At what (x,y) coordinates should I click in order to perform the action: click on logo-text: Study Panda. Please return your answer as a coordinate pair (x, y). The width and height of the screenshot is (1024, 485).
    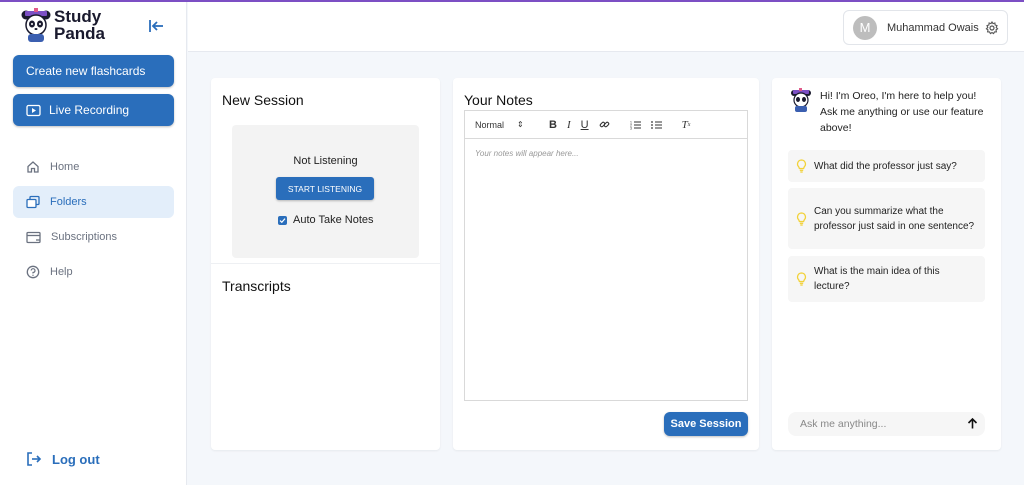
    Looking at the image, I should click on (79, 25).